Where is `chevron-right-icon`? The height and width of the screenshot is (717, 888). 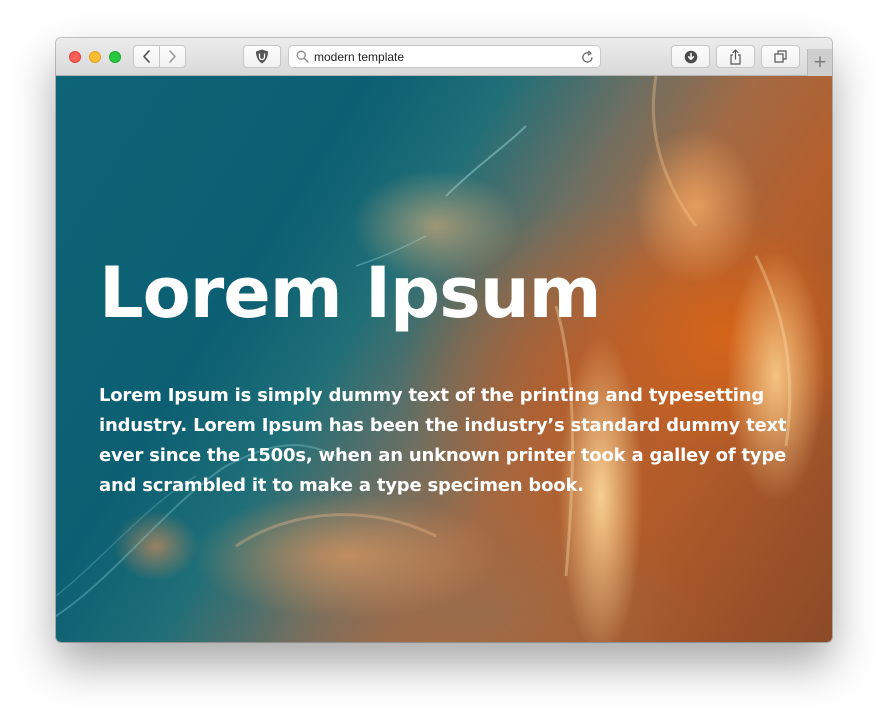
chevron-right-icon is located at coordinates (172, 56).